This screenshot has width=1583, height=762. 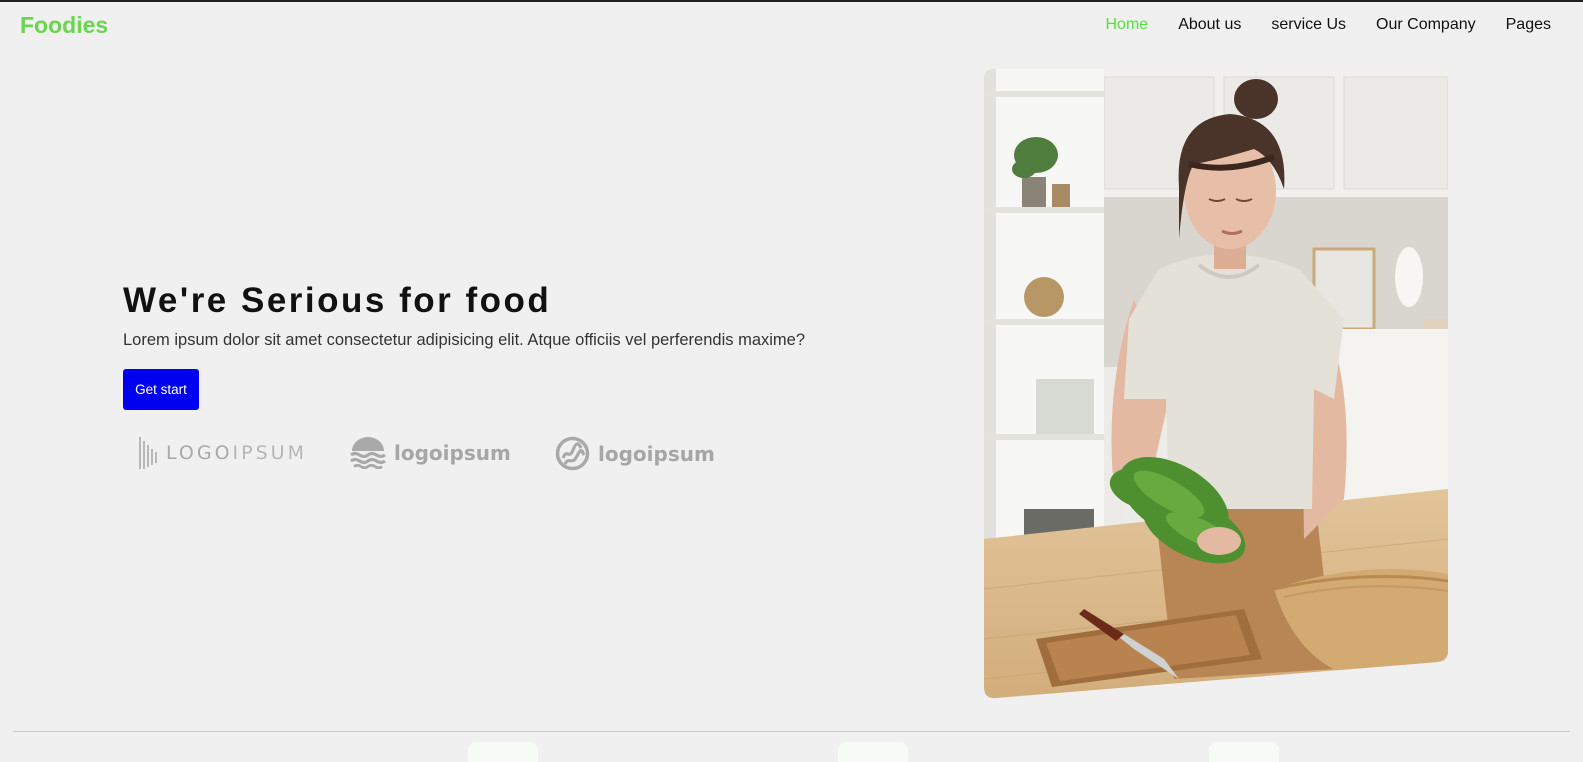 I want to click on nav-service-us: service Us, so click(x=1308, y=25).